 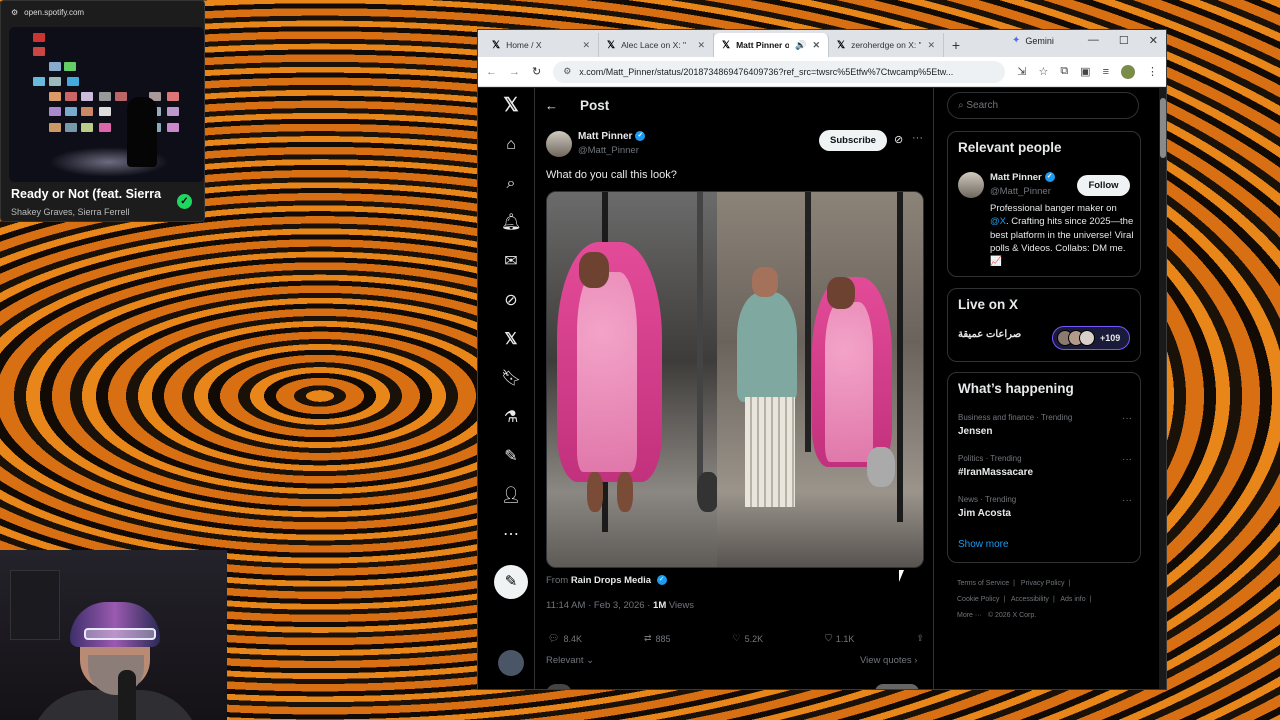 What do you see at coordinates (511, 418) in the screenshot?
I see `jobs-icon: ⚗` at bounding box center [511, 418].